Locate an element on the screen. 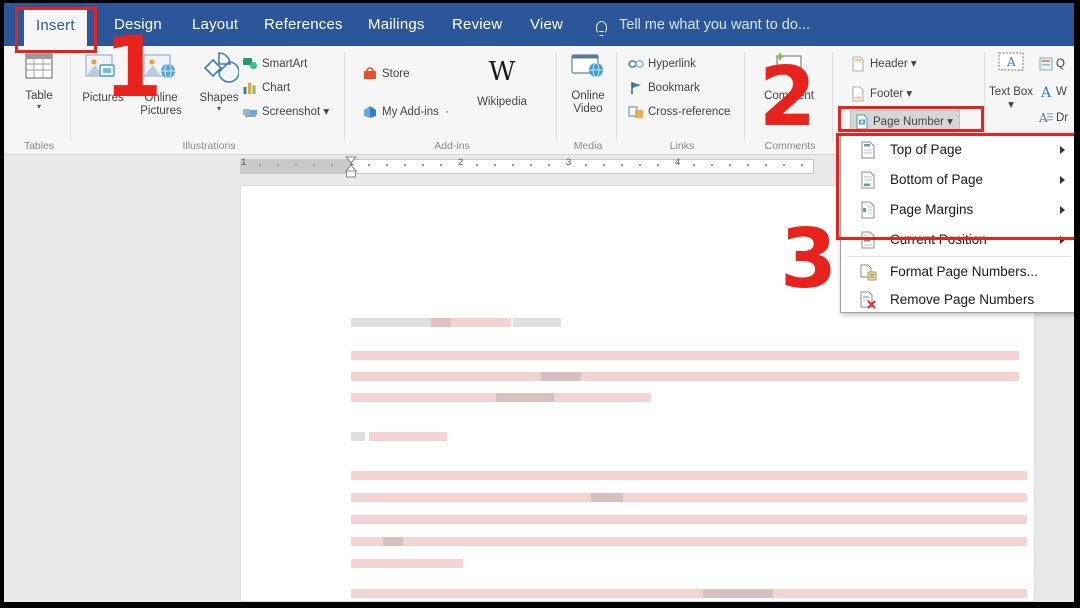 The image size is (1080, 608). online-video-label: Online Video is located at coordinates (588, 102).